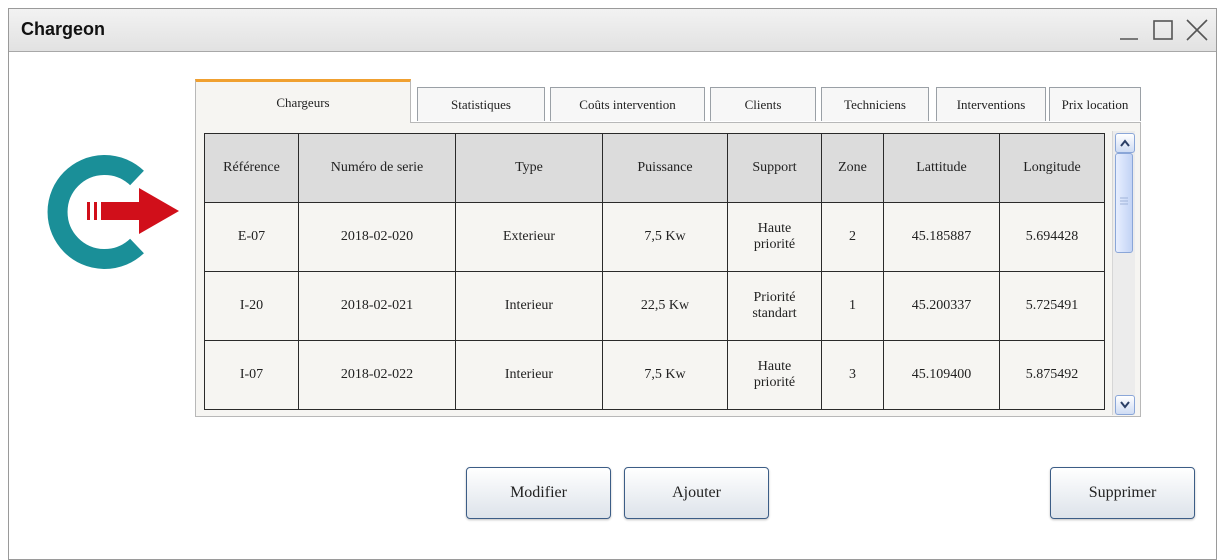  I want to click on table-cell: 22,5 Kw, so click(665, 306).